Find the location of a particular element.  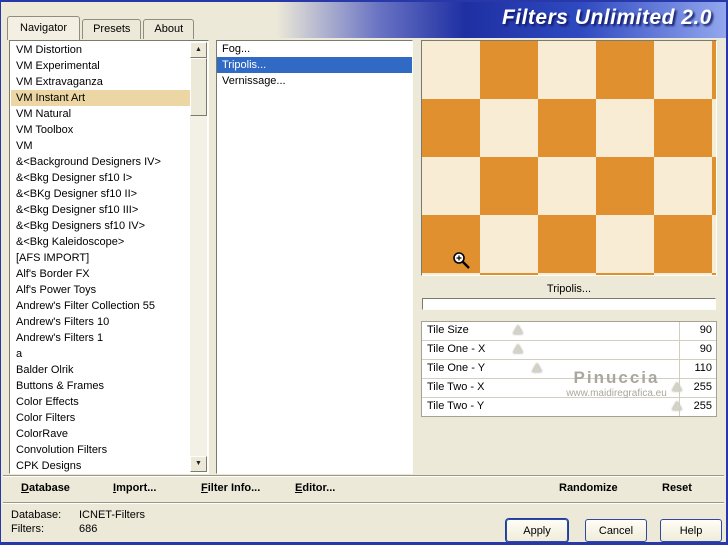

category-item: ColorRave is located at coordinates (100, 434).